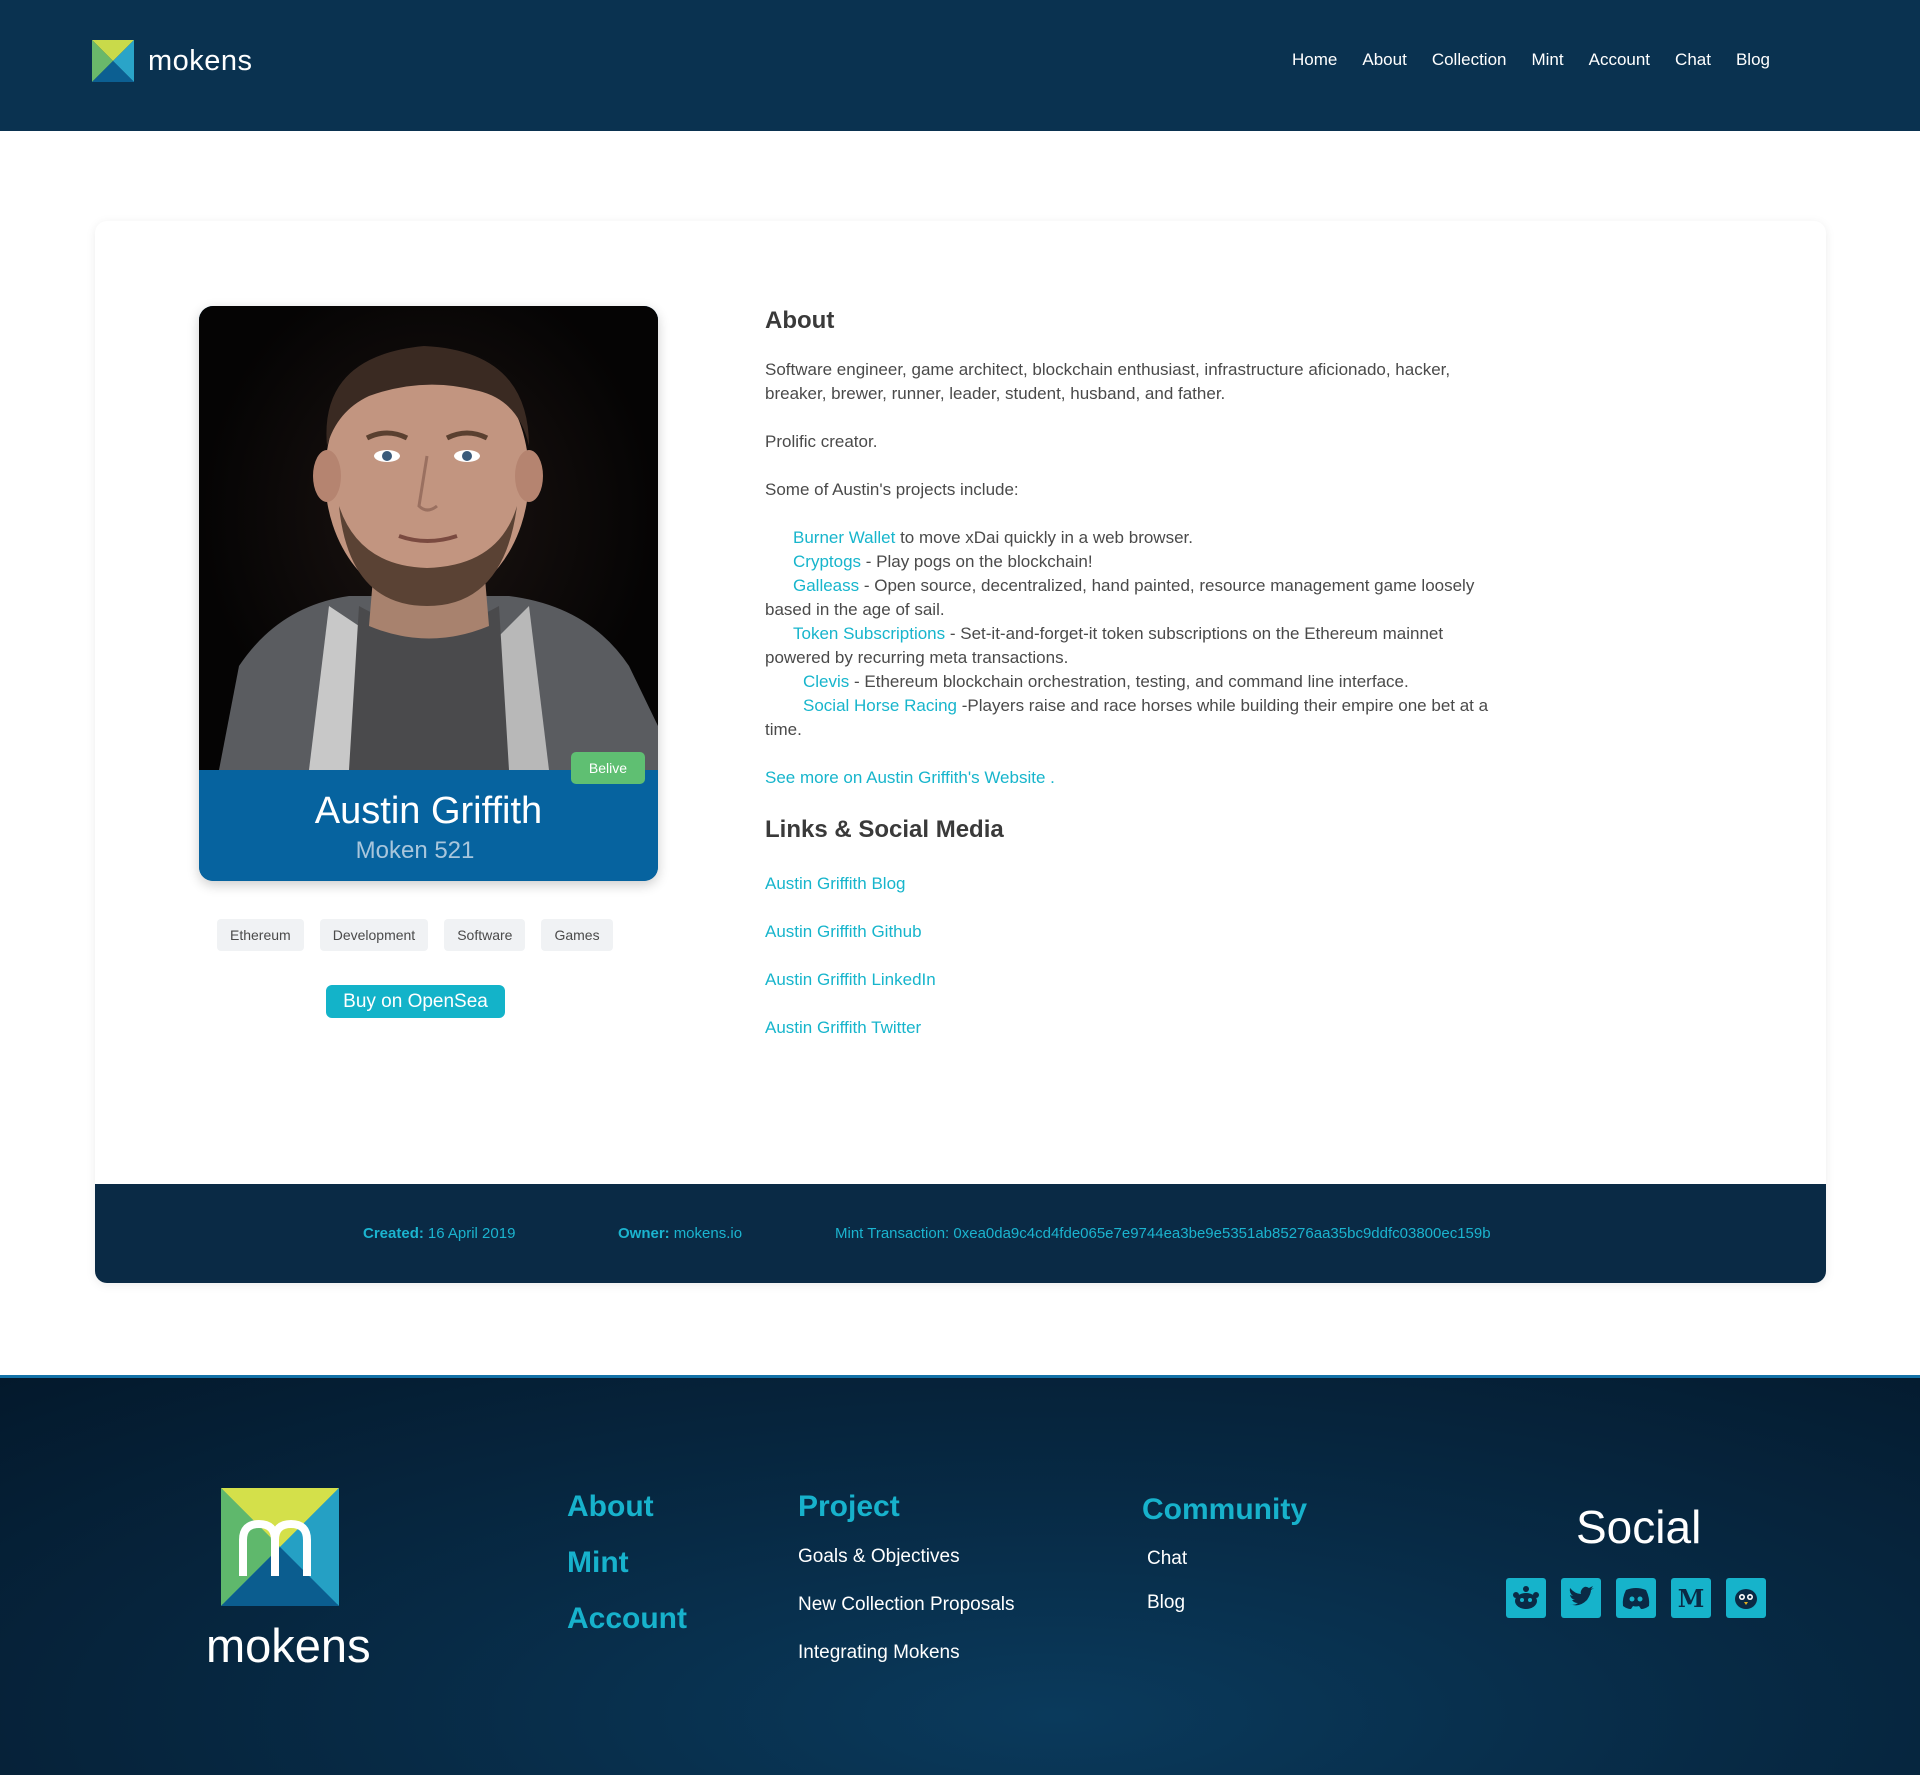 The width and height of the screenshot is (1920, 1775). I want to click on nav-chat: Chat, so click(1693, 60).